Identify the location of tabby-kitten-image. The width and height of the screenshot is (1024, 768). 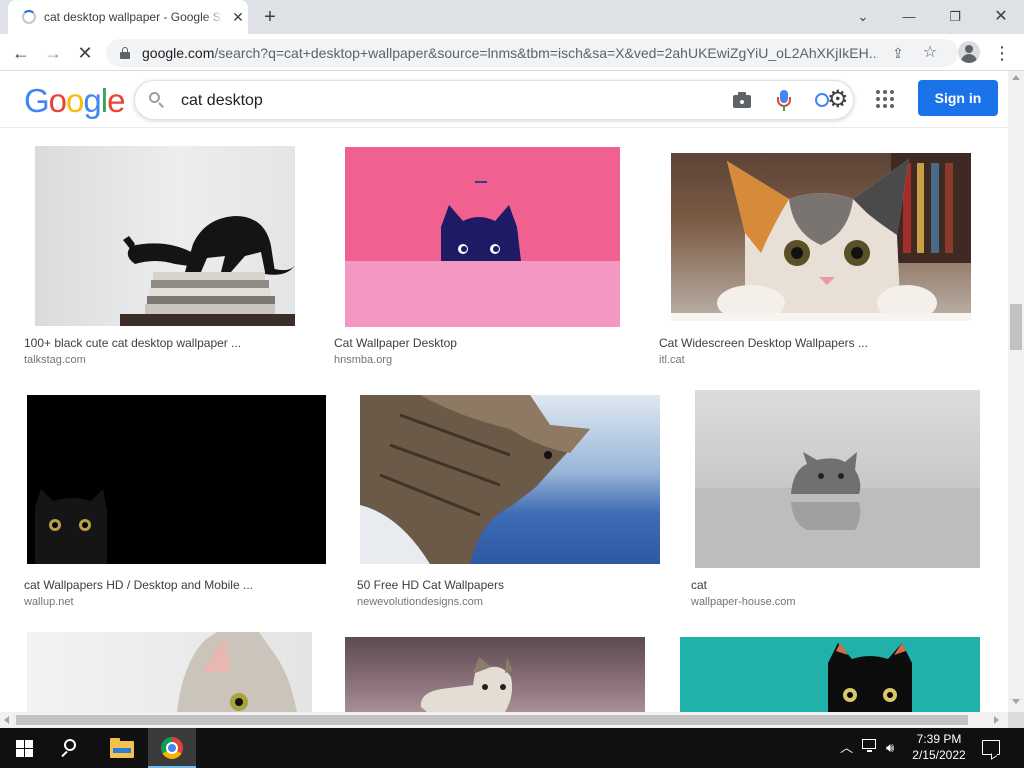
(466, 684).